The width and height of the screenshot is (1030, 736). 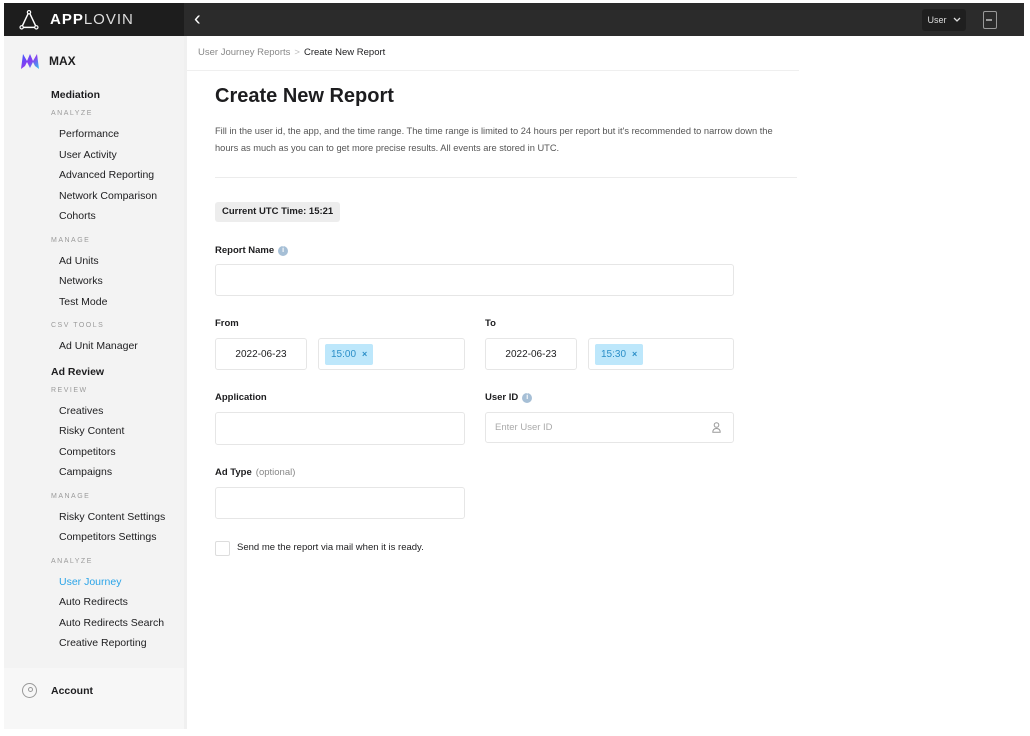 I want to click on user-menu-dropdown: User, so click(x=944, y=20).